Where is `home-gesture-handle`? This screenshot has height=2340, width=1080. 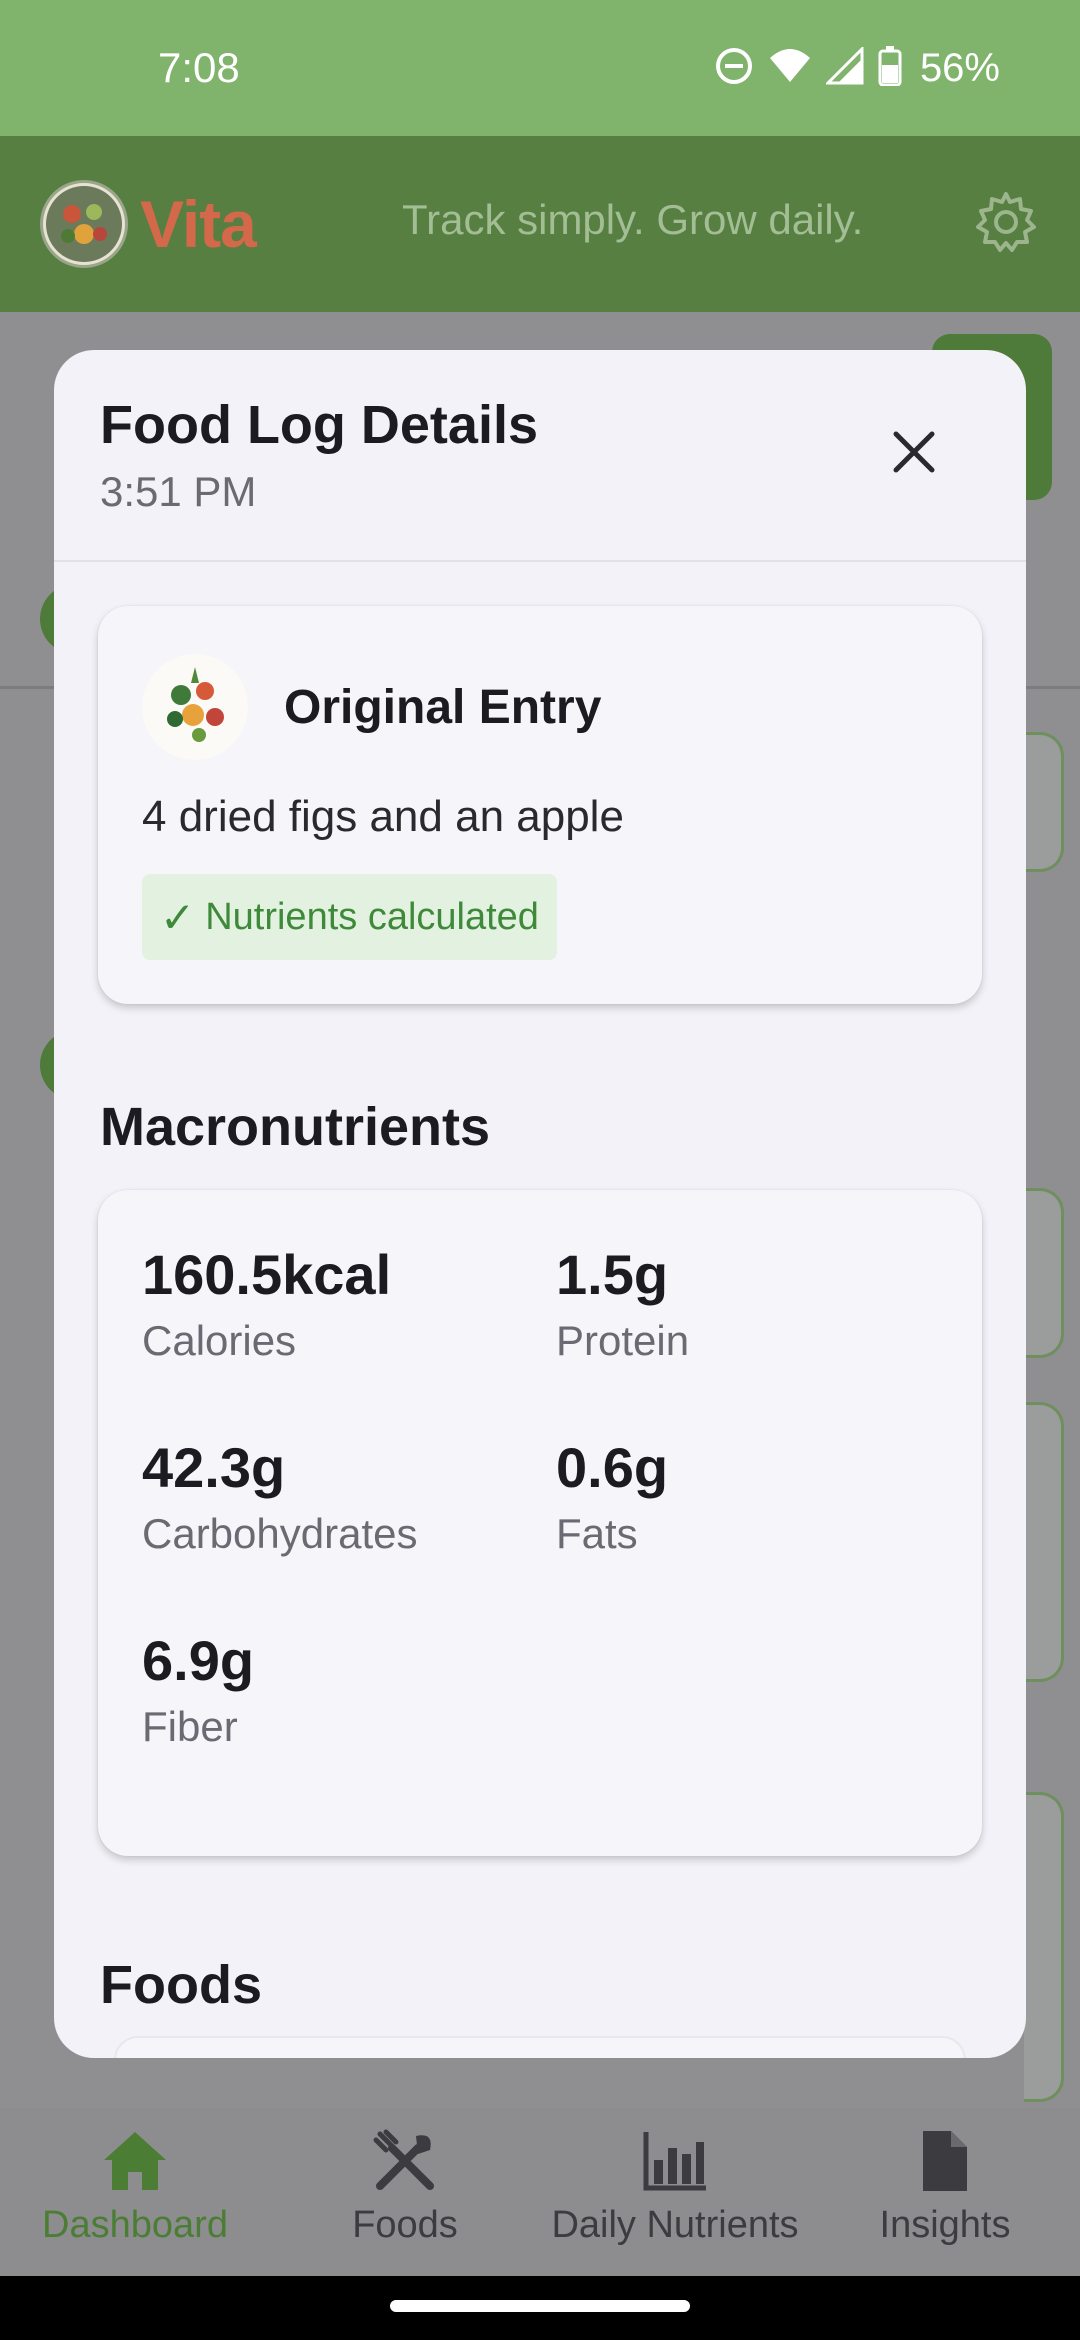 home-gesture-handle is located at coordinates (540, 2306).